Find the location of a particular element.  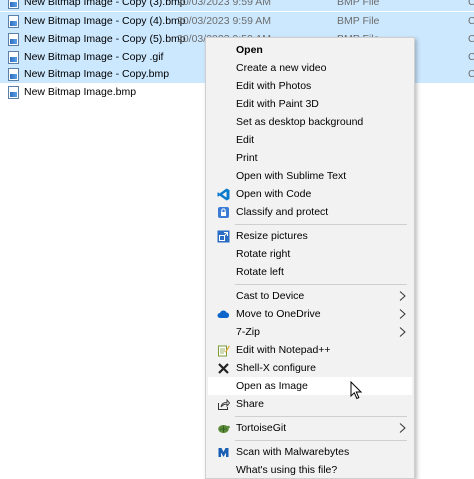

shellx-icon is located at coordinates (223, 368).